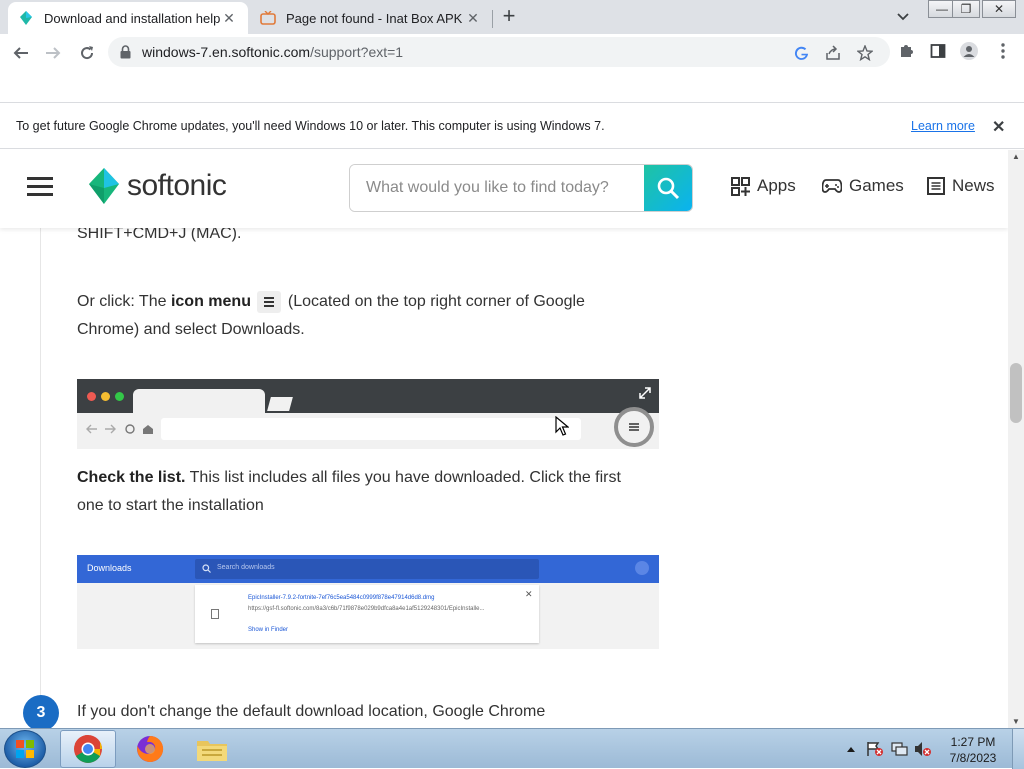 The image size is (1024, 769). What do you see at coordinates (368, 414) in the screenshot?
I see `chrome-menu-screenshot` at bounding box center [368, 414].